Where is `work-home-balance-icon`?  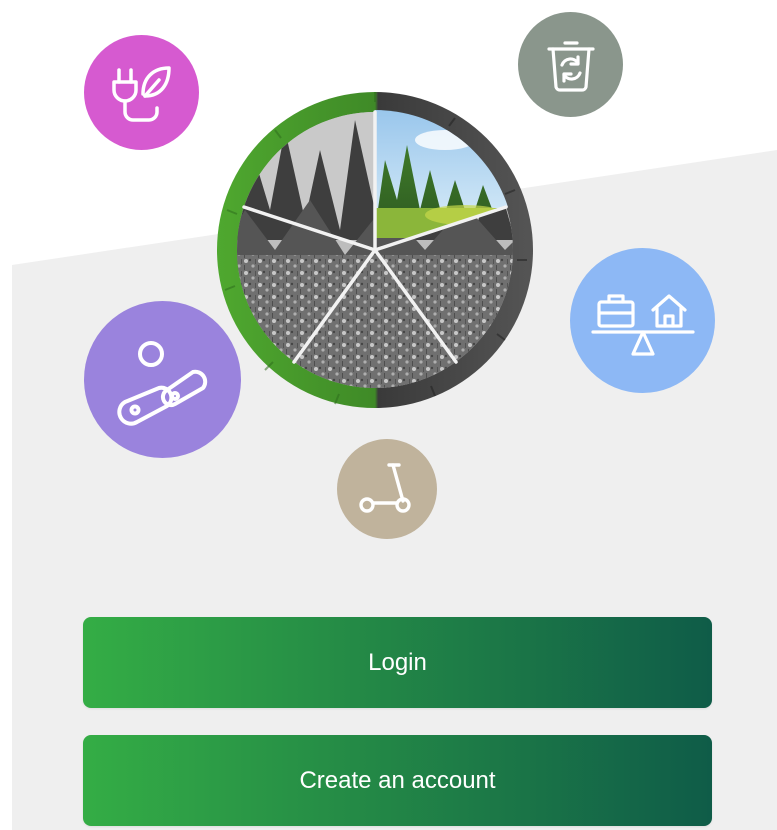 work-home-balance-icon is located at coordinates (642, 324).